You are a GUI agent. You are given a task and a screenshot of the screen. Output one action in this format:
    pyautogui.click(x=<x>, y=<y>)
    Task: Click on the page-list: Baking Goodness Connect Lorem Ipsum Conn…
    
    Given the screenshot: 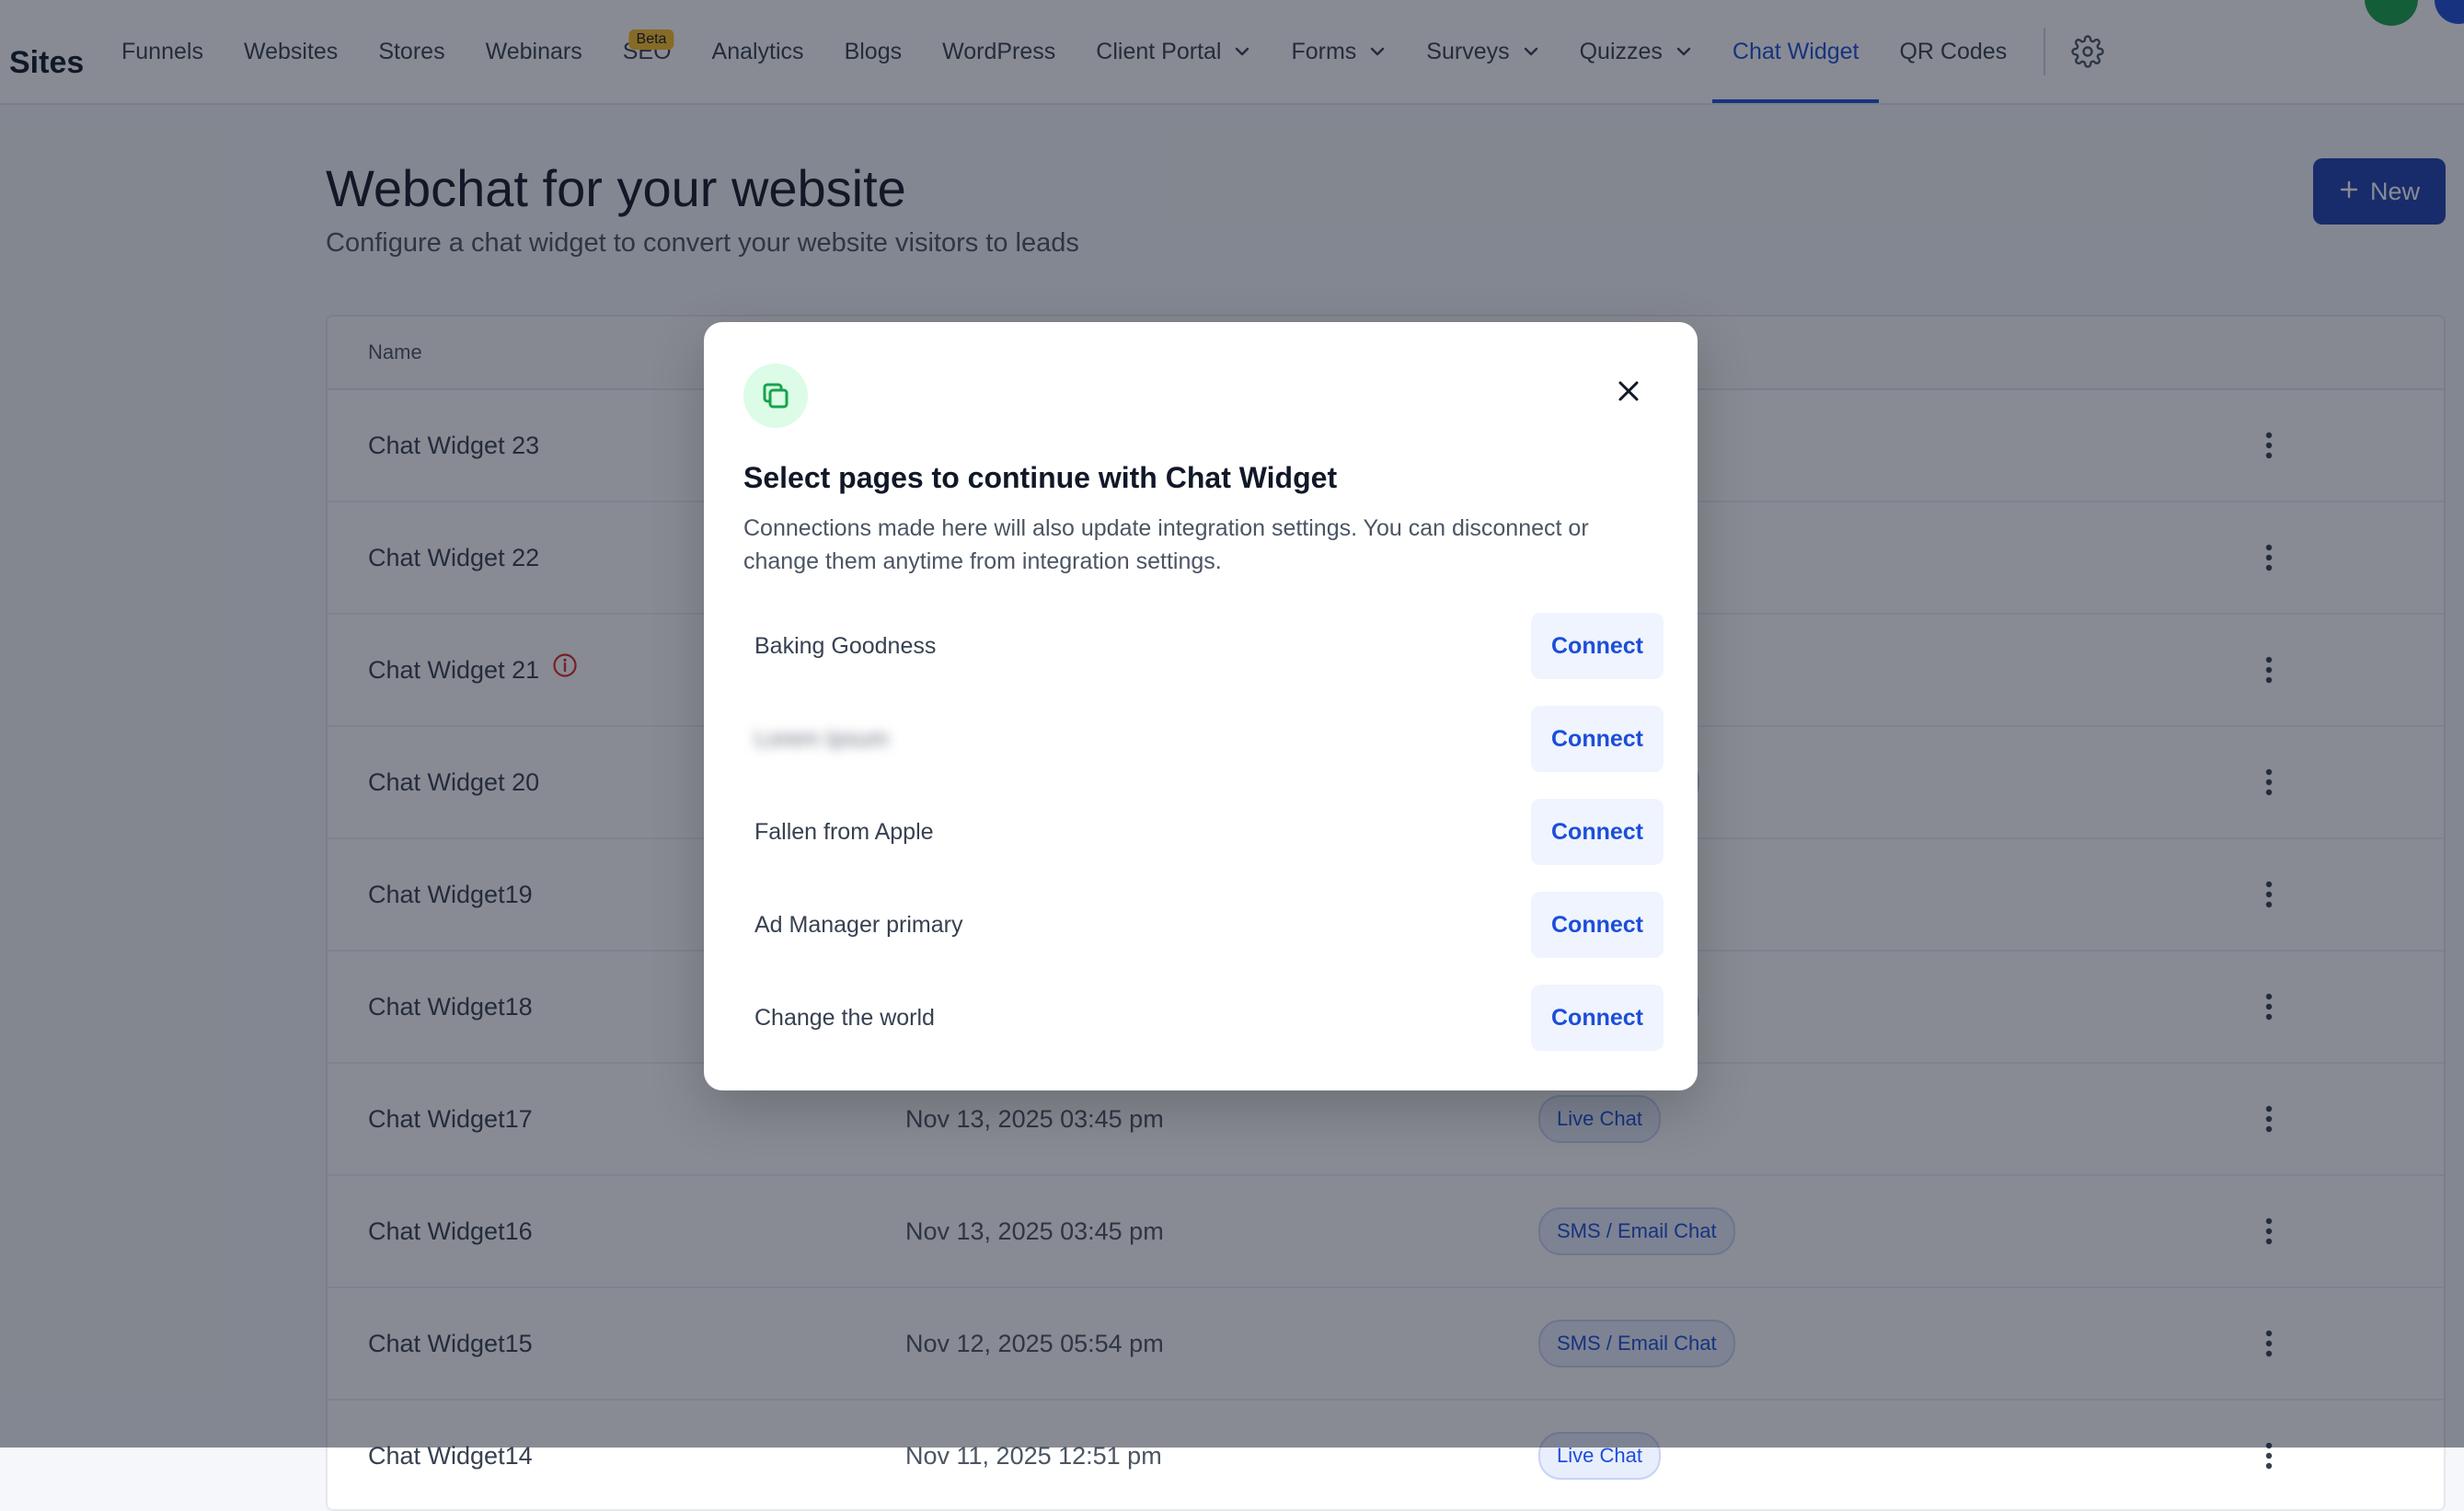 What is the action you would take?
    pyautogui.click(x=1203, y=846)
    